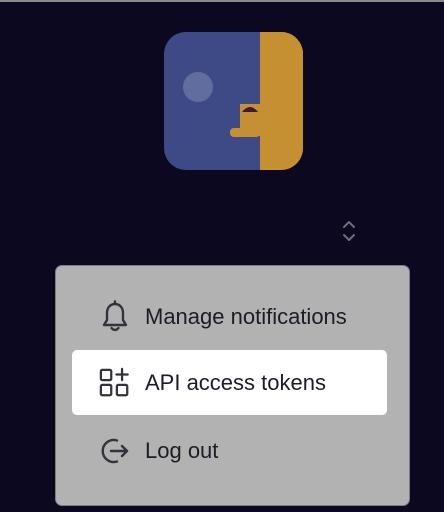 This screenshot has width=444, height=512. I want to click on chevron-up-down-icon, so click(349, 231).